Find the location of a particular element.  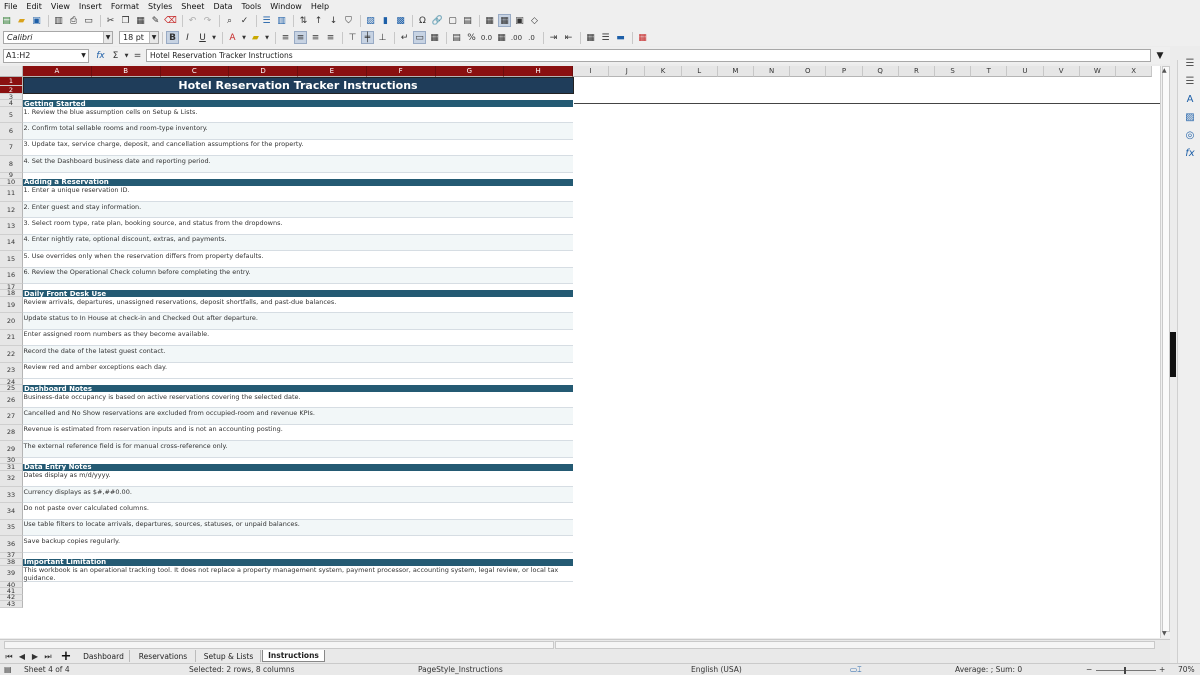

column-header-u: U is located at coordinates (1025, 71).